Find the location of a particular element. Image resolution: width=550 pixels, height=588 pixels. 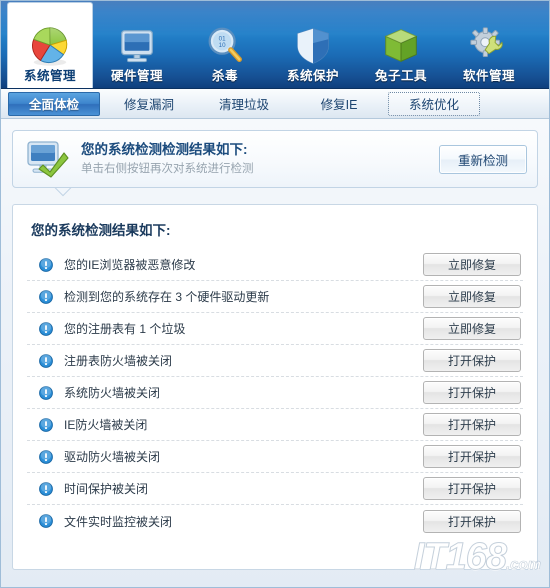

rescan-button-label: 重新检测 is located at coordinates (482, 160).